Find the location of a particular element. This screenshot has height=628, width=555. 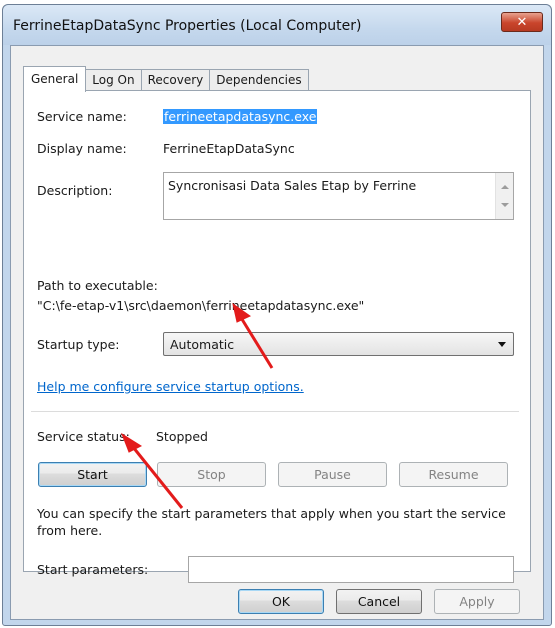

tab-strip: General Log On Recovery Dependencies is located at coordinates (166, 79).